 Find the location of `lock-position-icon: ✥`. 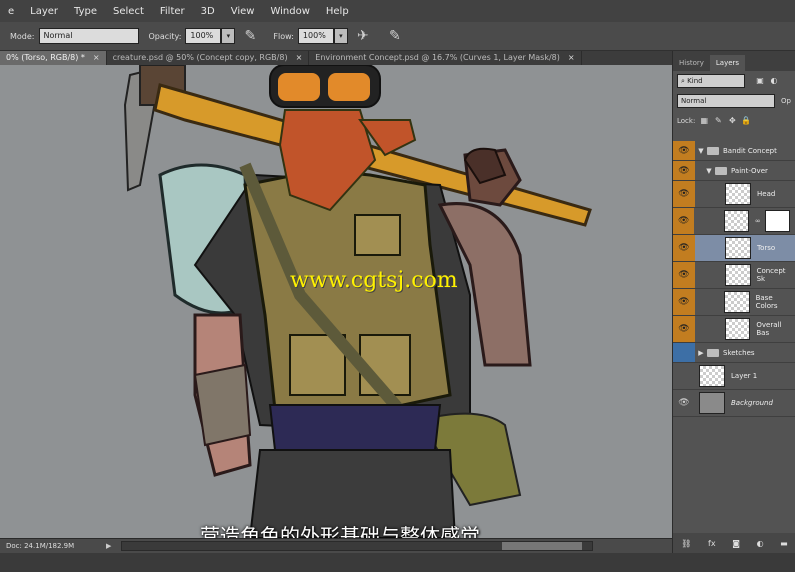

lock-position-icon: ✥ is located at coordinates (732, 121).